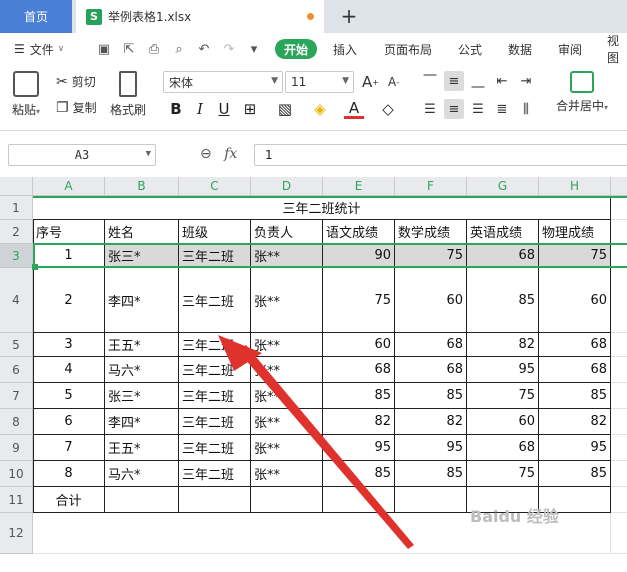 This screenshot has height=572, width=627. Describe the element at coordinates (206, 154) in the screenshot. I see `zoom-icon: ⊖` at that location.